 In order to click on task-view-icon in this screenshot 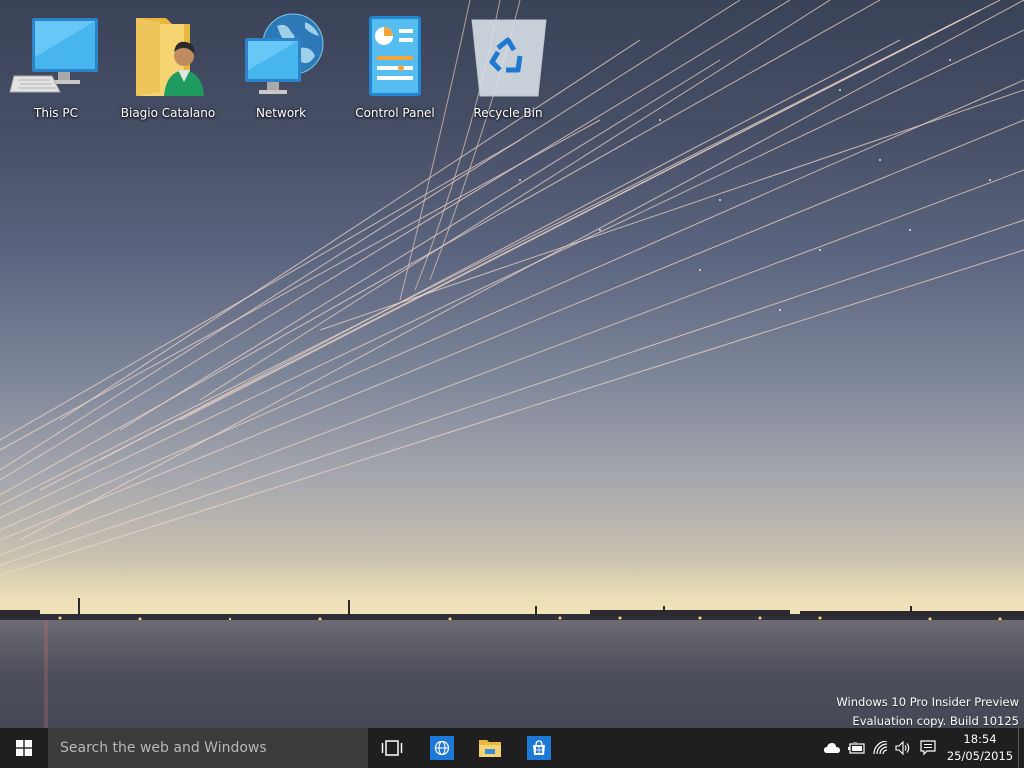, I will do `click(392, 748)`.